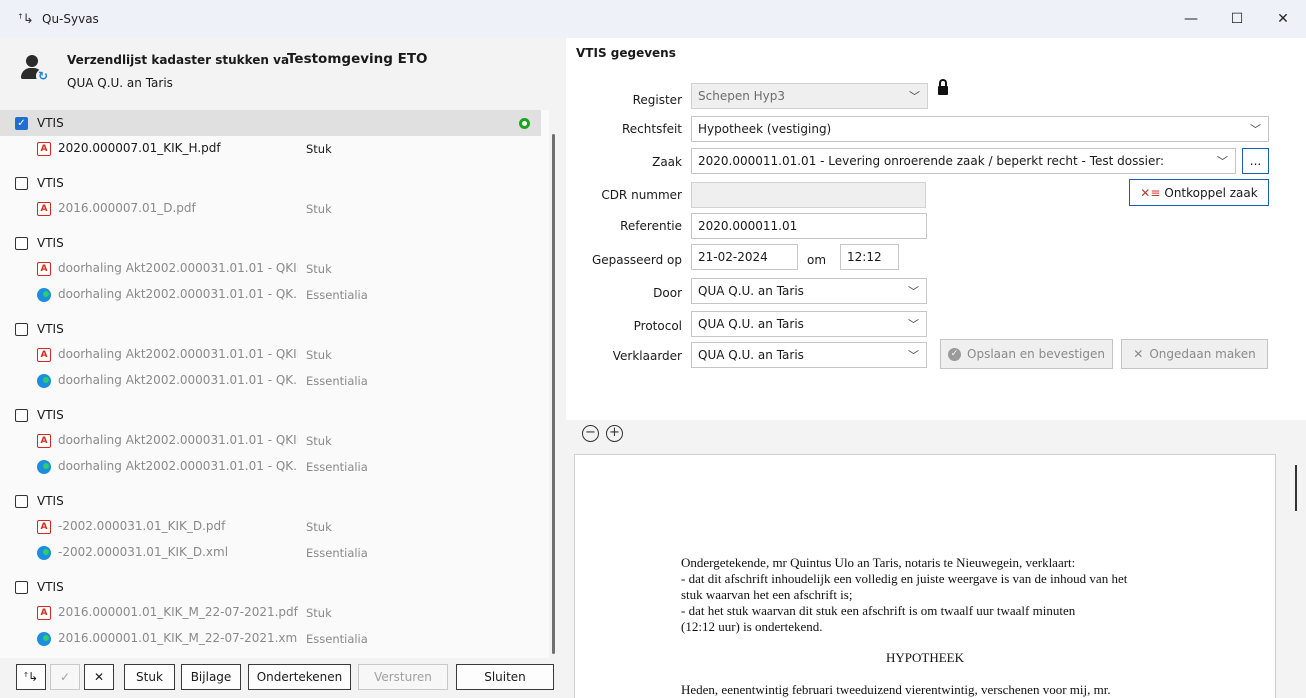 The image size is (1306, 698). Describe the element at coordinates (657, 326) in the screenshot. I see `protocol-label: Protocol` at that location.